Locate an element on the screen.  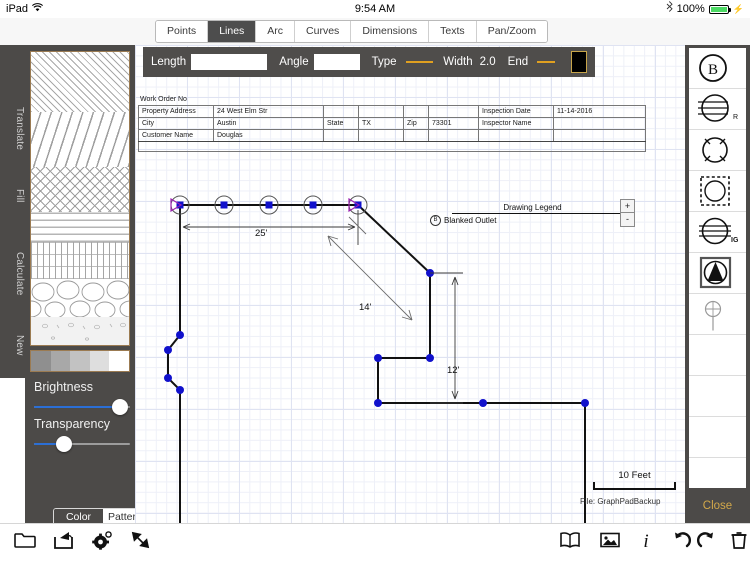
transparency-label: Transparency is located at coordinates (72, 424).